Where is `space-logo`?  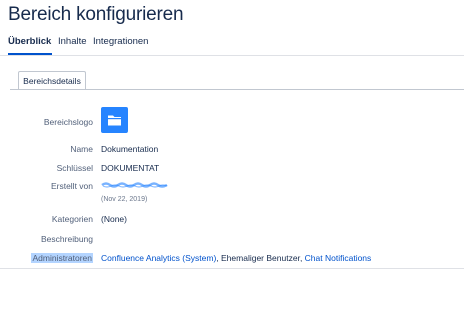
space-logo is located at coordinates (114, 120).